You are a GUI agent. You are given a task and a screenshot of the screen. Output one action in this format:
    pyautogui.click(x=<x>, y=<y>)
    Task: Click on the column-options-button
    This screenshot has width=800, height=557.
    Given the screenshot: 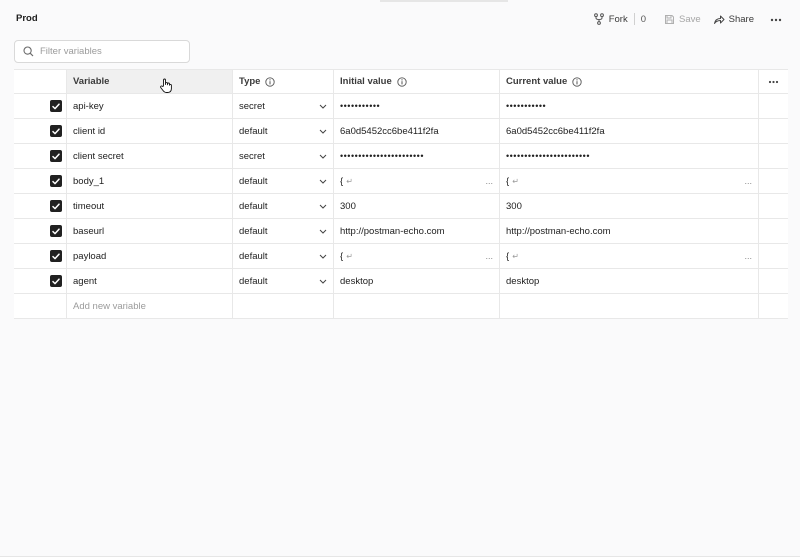 What is the action you would take?
    pyautogui.click(x=773, y=81)
    